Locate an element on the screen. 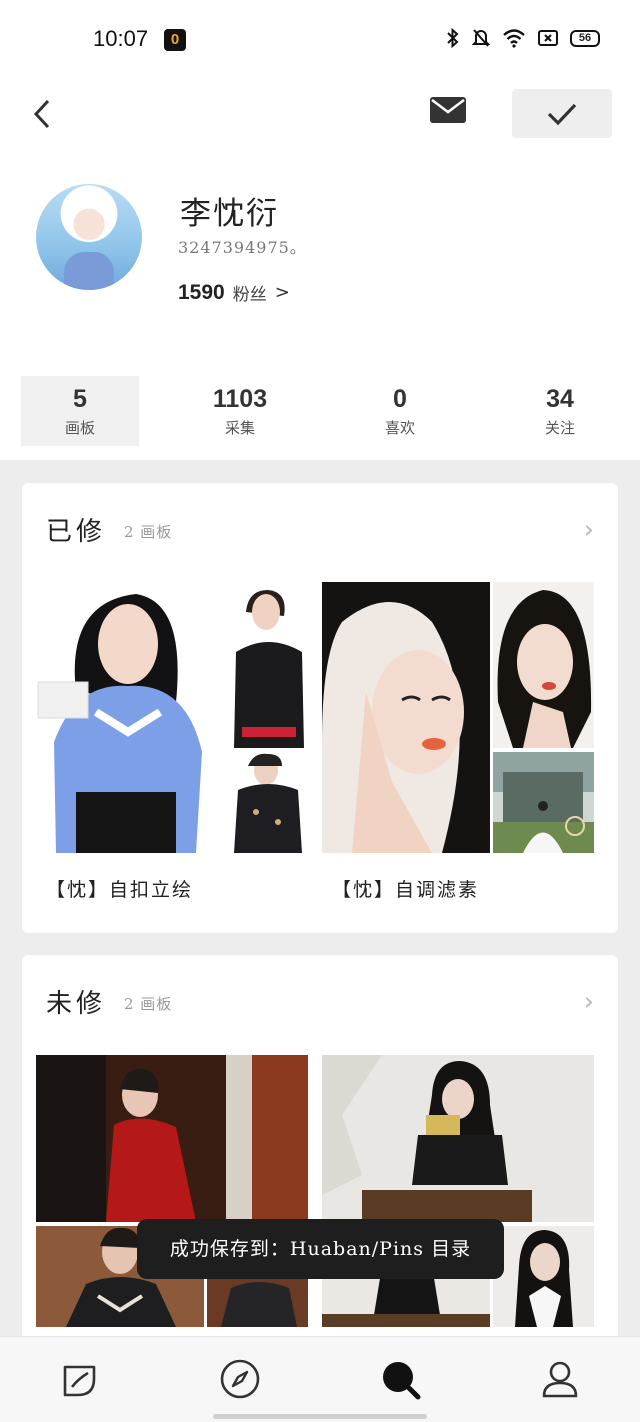 The image size is (640, 1422). back-button is located at coordinates (42, 114).